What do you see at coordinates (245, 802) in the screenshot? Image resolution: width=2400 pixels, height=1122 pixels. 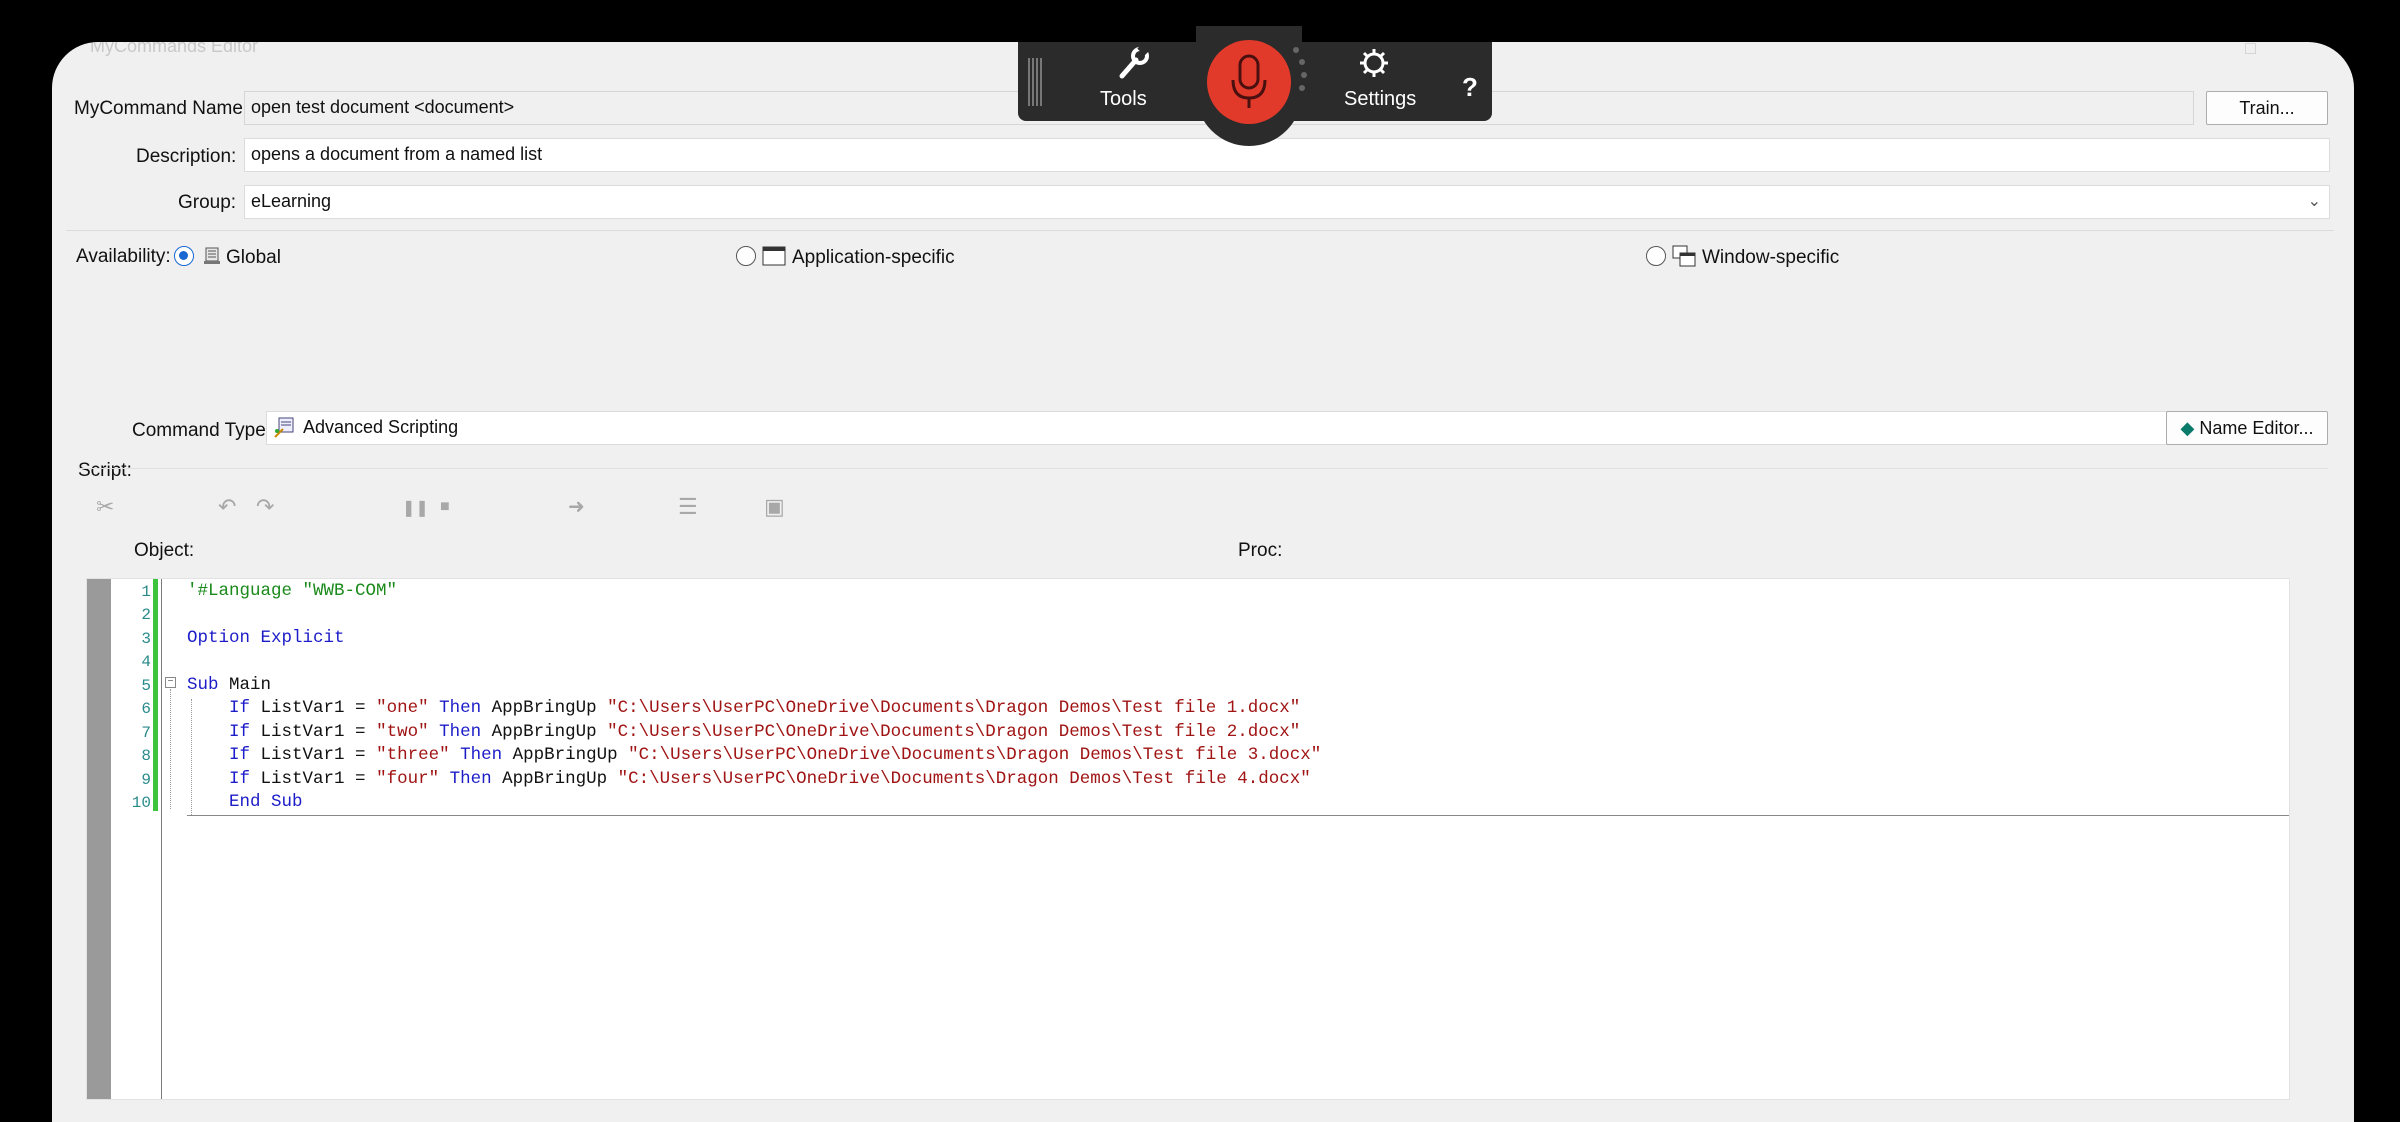 I see `code-line: End Sub` at bounding box center [245, 802].